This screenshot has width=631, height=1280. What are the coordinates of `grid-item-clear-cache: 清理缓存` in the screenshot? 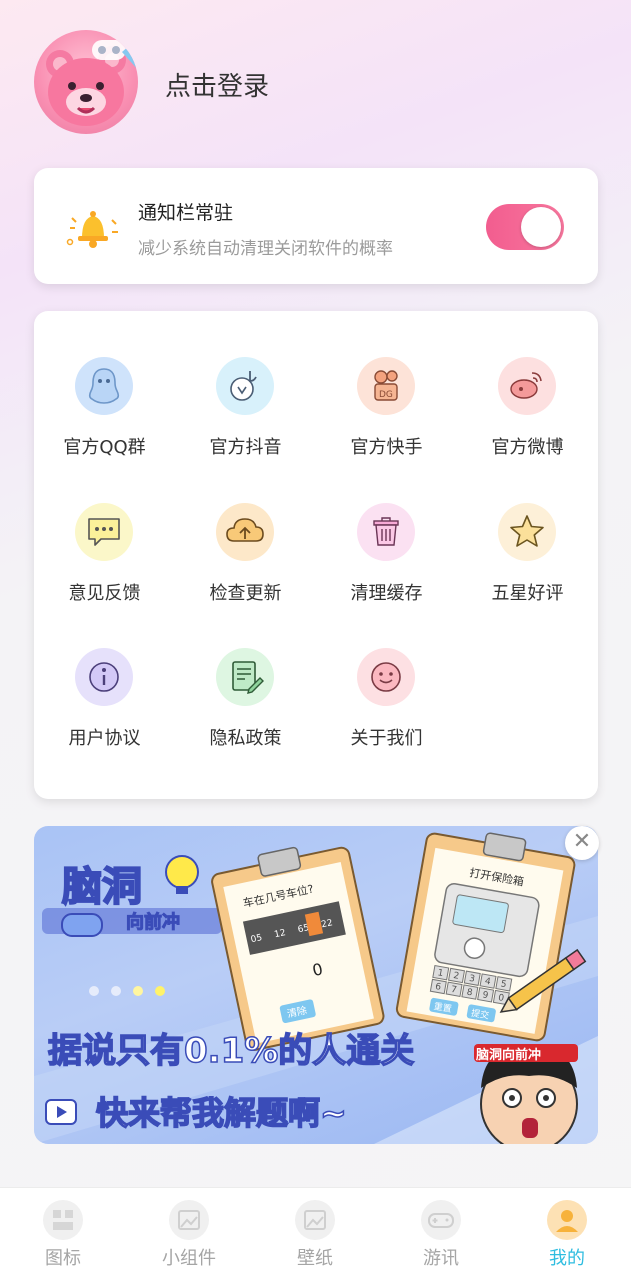 It's located at (386, 568).